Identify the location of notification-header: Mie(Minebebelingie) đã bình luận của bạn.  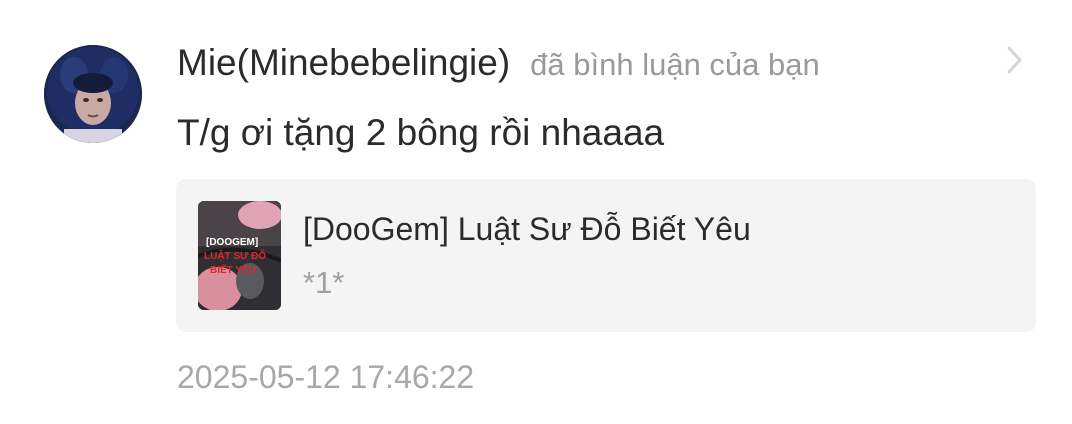
(498, 63).